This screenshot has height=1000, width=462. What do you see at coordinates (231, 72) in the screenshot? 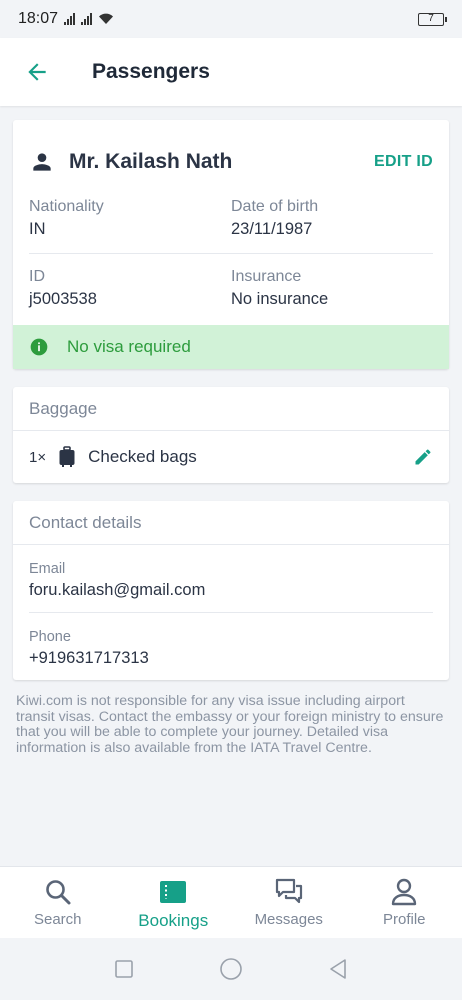
I see `app-header: Passengers` at bounding box center [231, 72].